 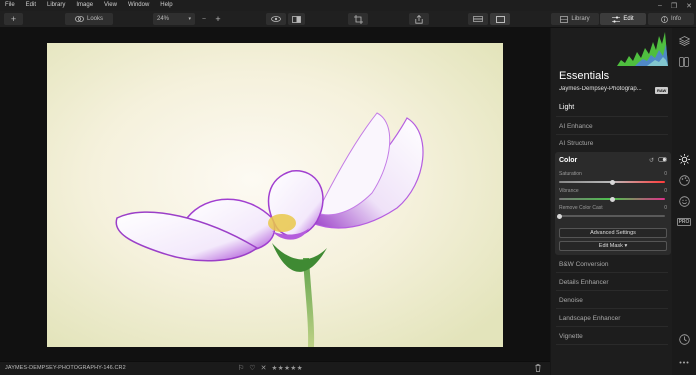 What do you see at coordinates (576, 126) in the screenshot?
I see `tool-ai-enhance: AI Enhance` at bounding box center [576, 126].